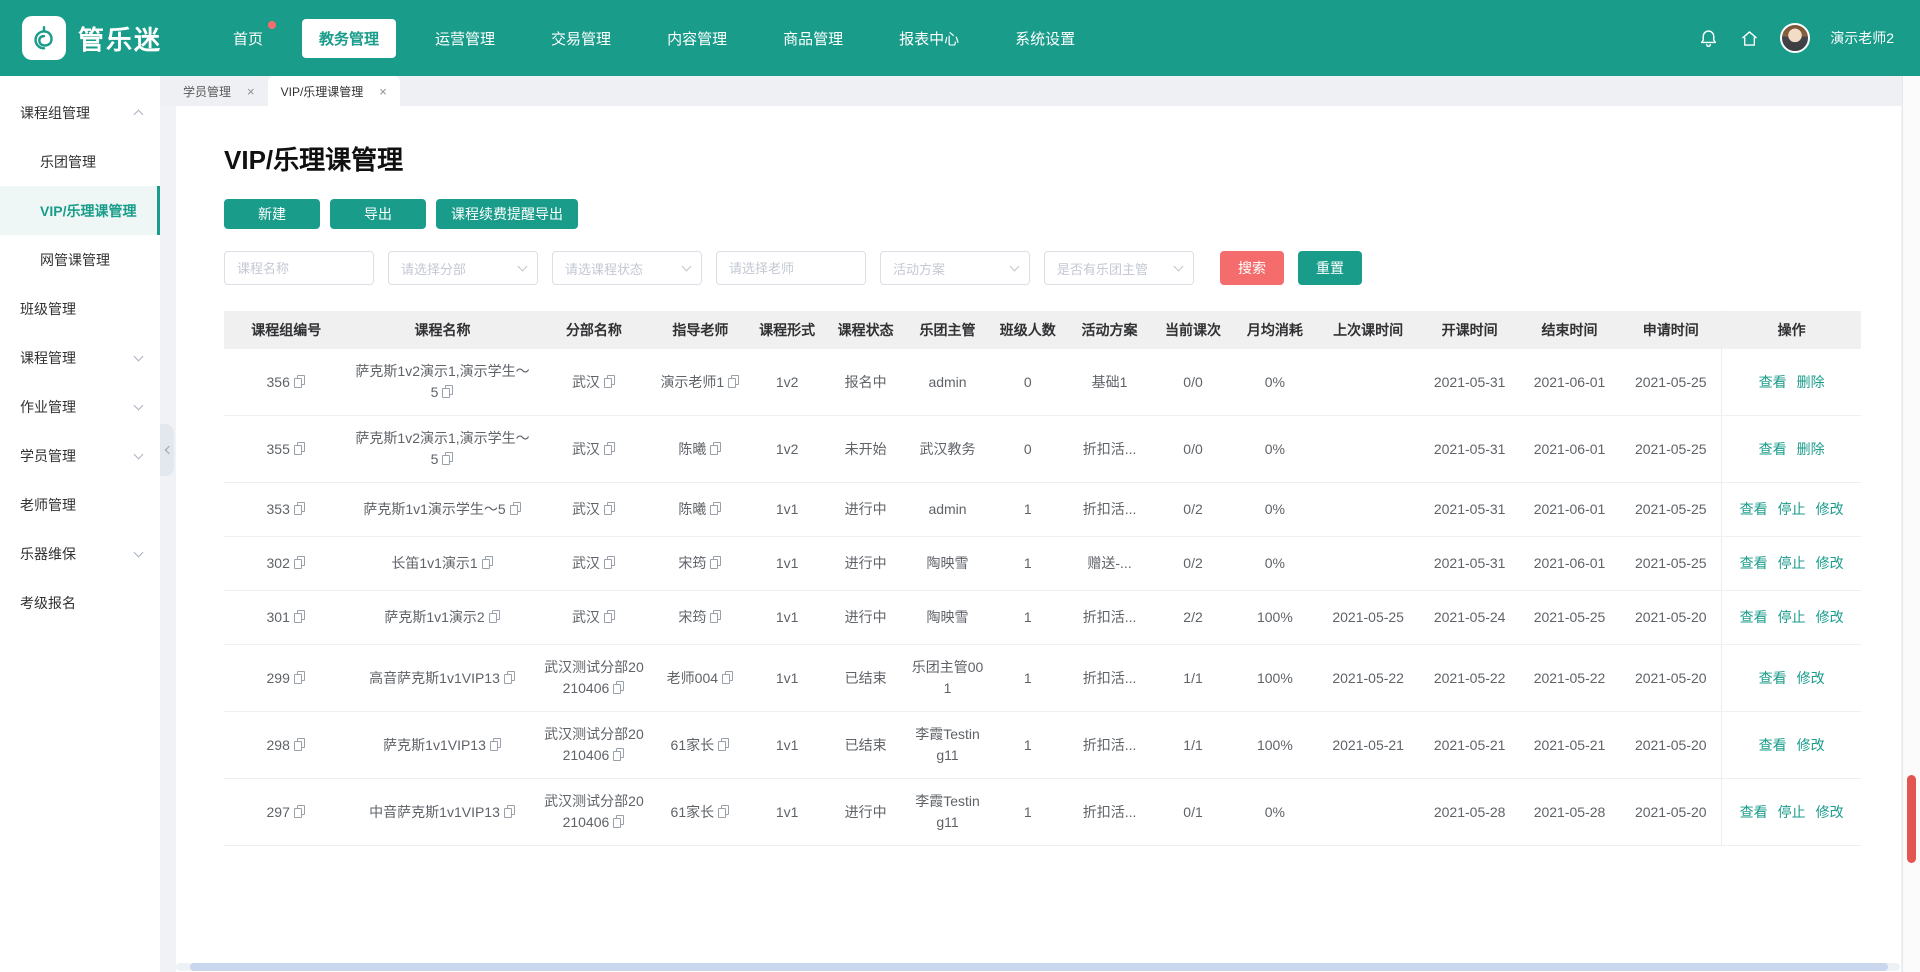 This screenshot has width=1920, height=972. What do you see at coordinates (1110, 382) in the screenshot?
I see `cell-activity: 基础1` at bounding box center [1110, 382].